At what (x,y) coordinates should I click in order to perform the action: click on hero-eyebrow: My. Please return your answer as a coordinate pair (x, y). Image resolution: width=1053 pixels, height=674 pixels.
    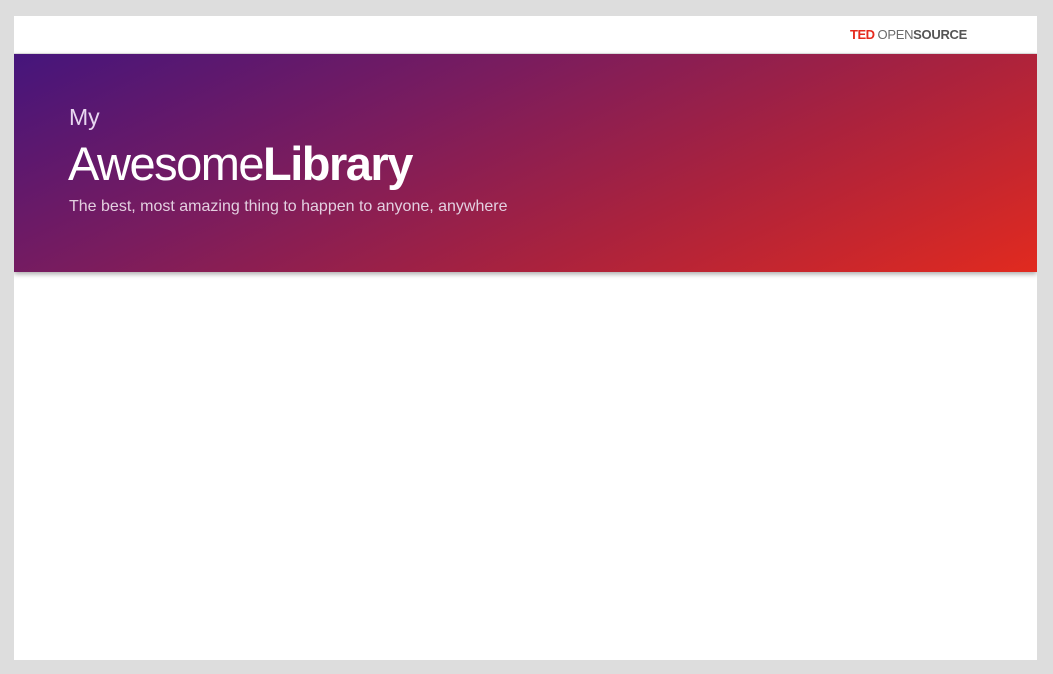
    Looking at the image, I should click on (84, 117).